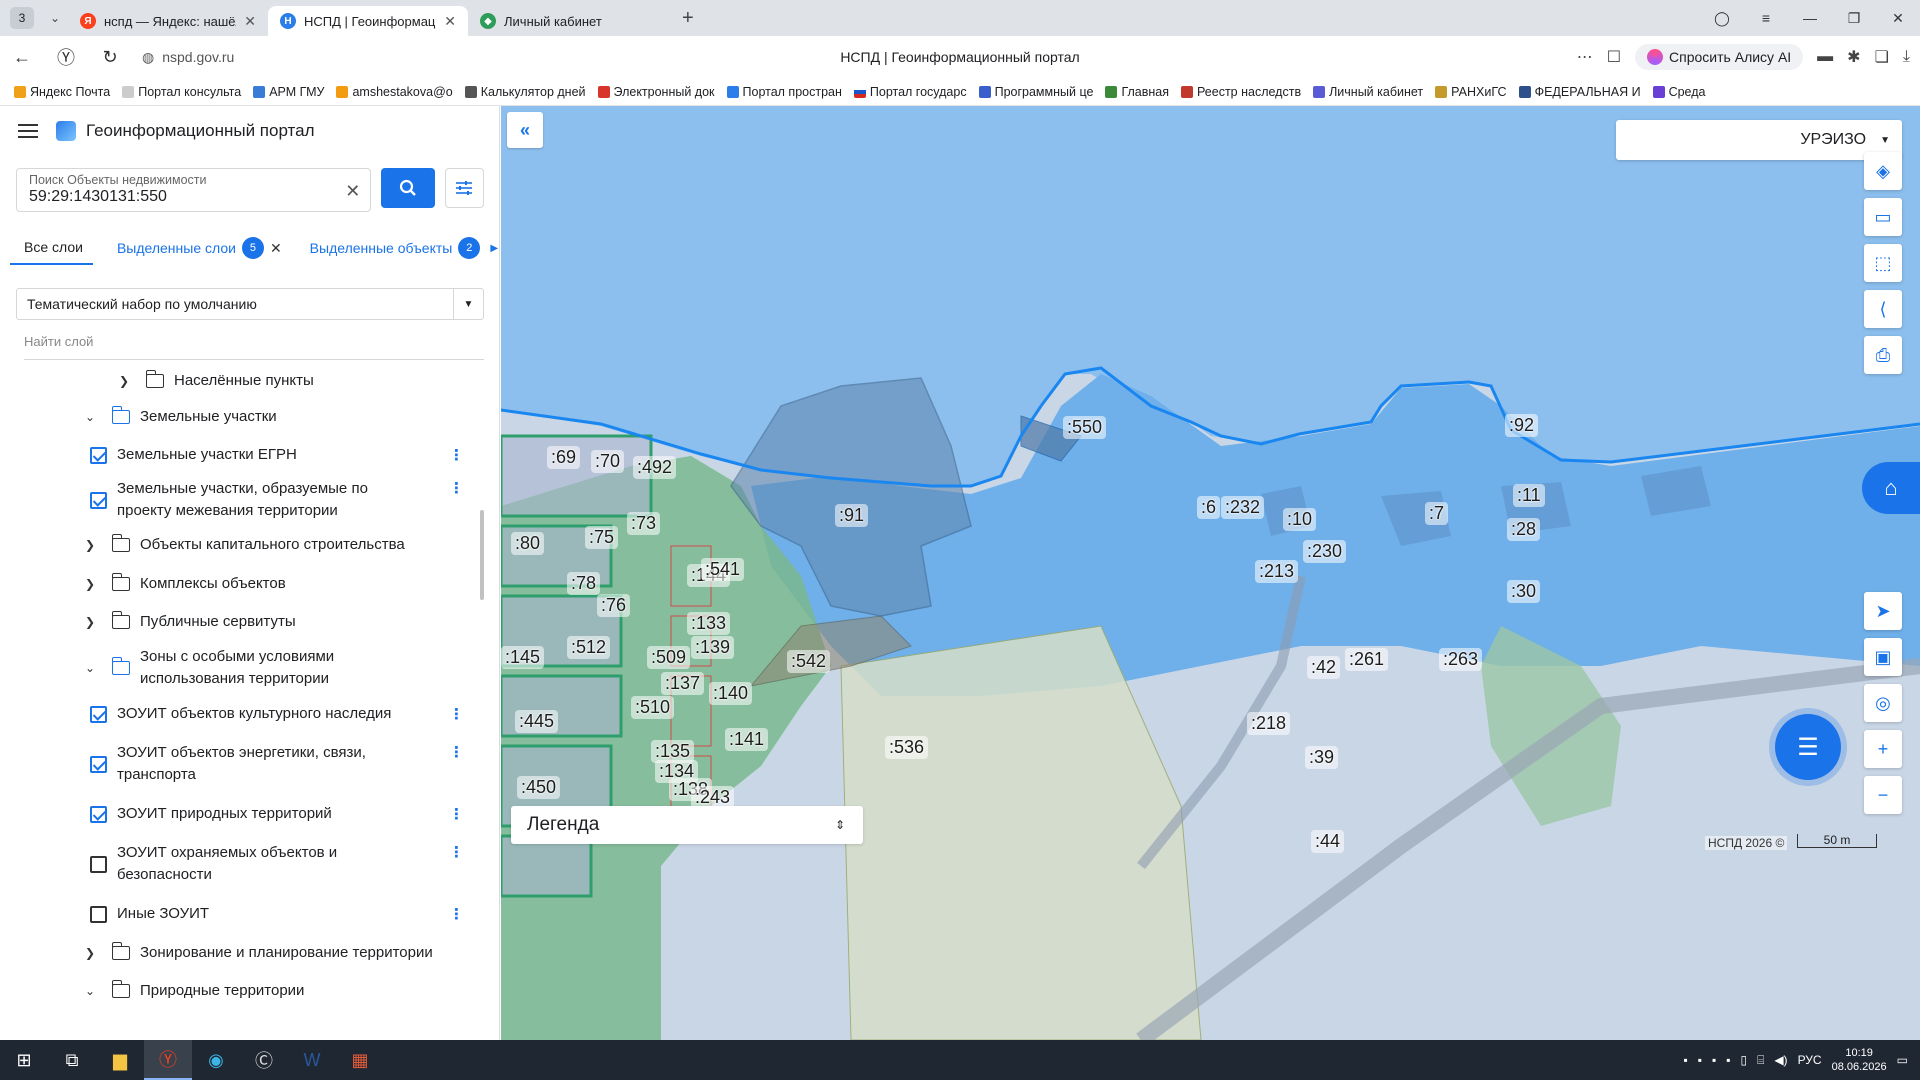 The width and height of the screenshot is (1920, 1080). I want to click on assistant-tool-button: ⌂, so click(1891, 488).